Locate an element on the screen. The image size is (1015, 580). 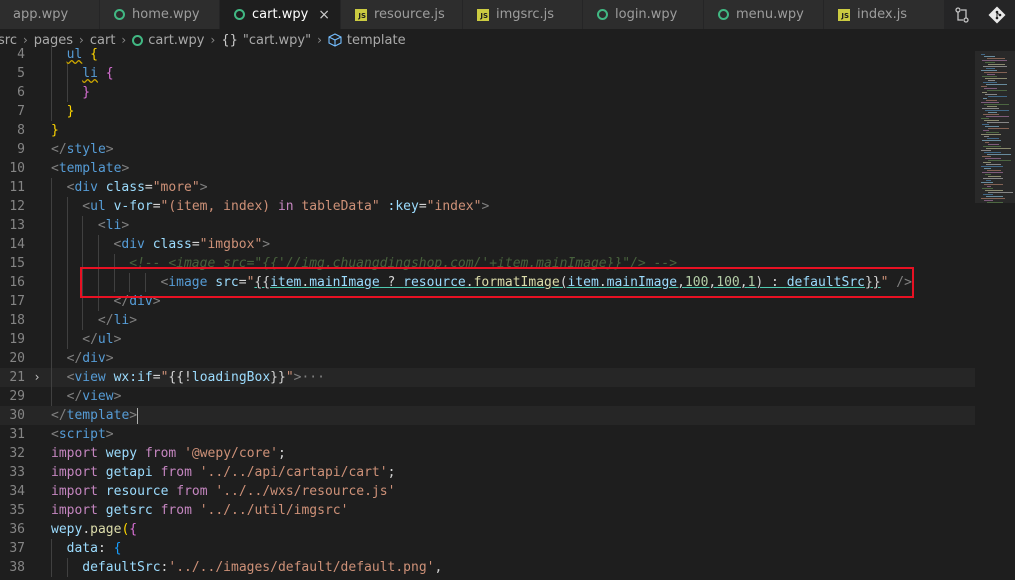
code-line: 21 › <view wx:if="{{!loadingBox}}">··· is located at coordinates (487, 377).